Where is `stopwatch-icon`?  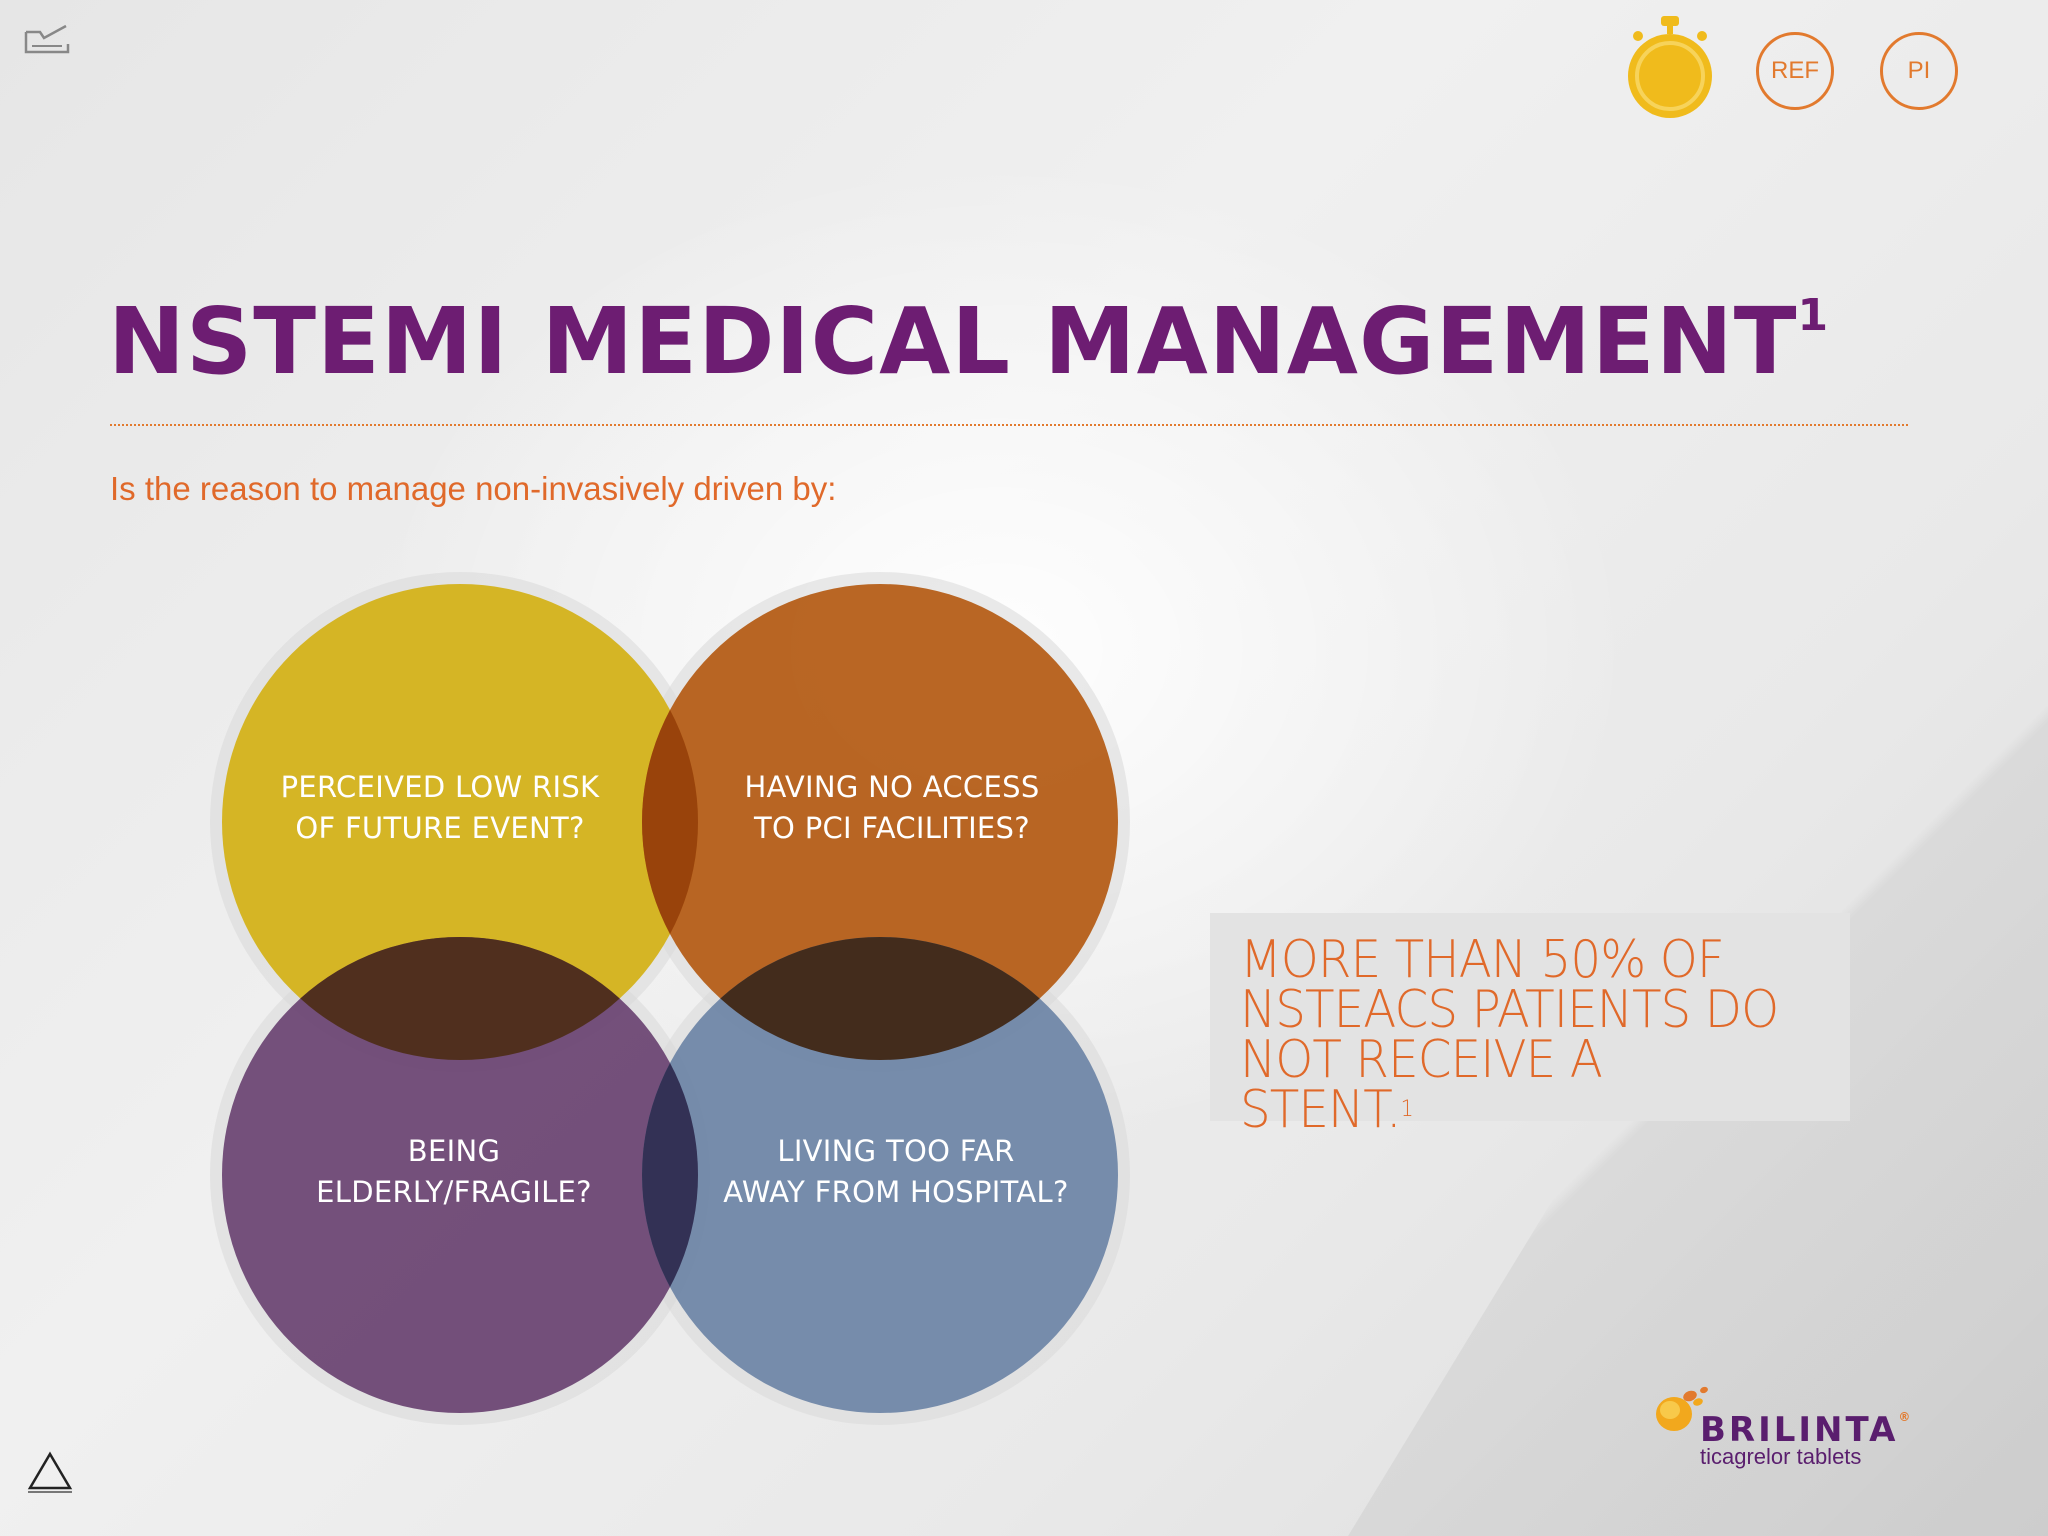 stopwatch-icon is located at coordinates (1670, 66).